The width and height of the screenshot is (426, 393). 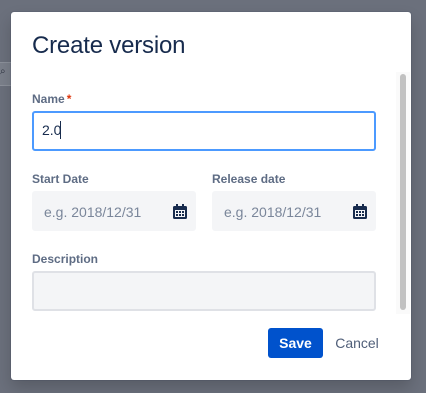 What do you see at coordinates (65, 259) in the screenshot?
I see `description-label: Description` at bounding box center [65, 259].